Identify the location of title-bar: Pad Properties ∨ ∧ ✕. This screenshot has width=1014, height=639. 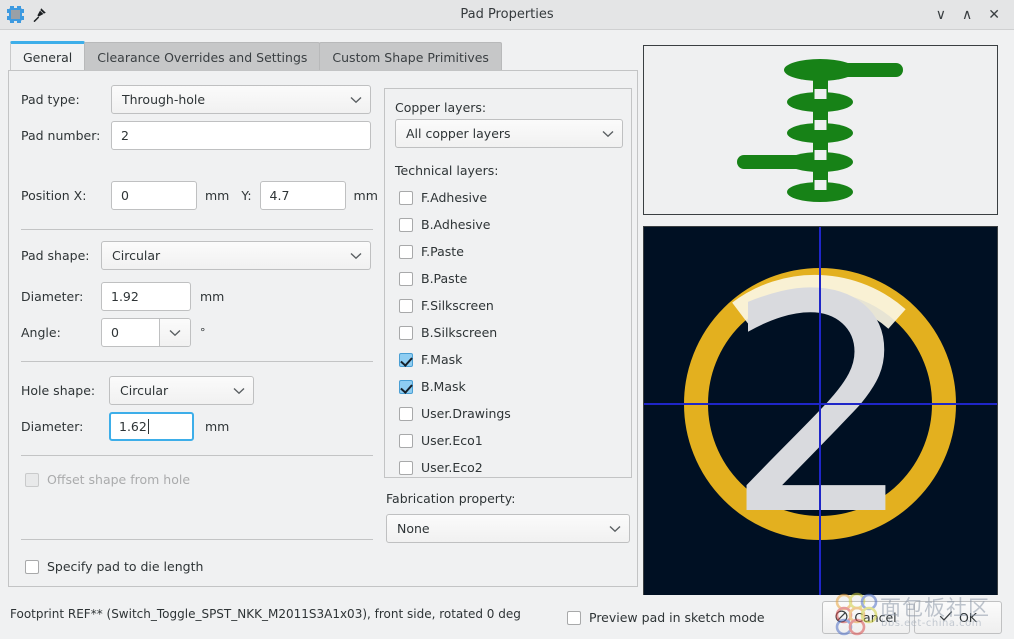
(507, 15).